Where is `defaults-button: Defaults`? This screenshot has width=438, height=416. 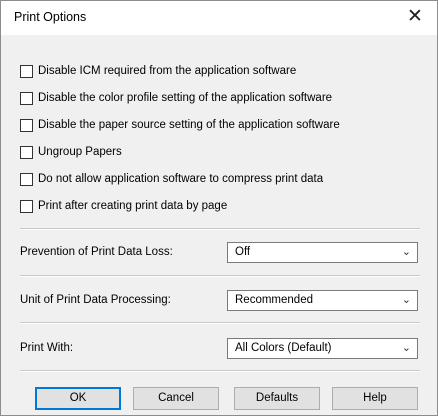
defaults-button: Defaults is located at coordinates (277, 398).